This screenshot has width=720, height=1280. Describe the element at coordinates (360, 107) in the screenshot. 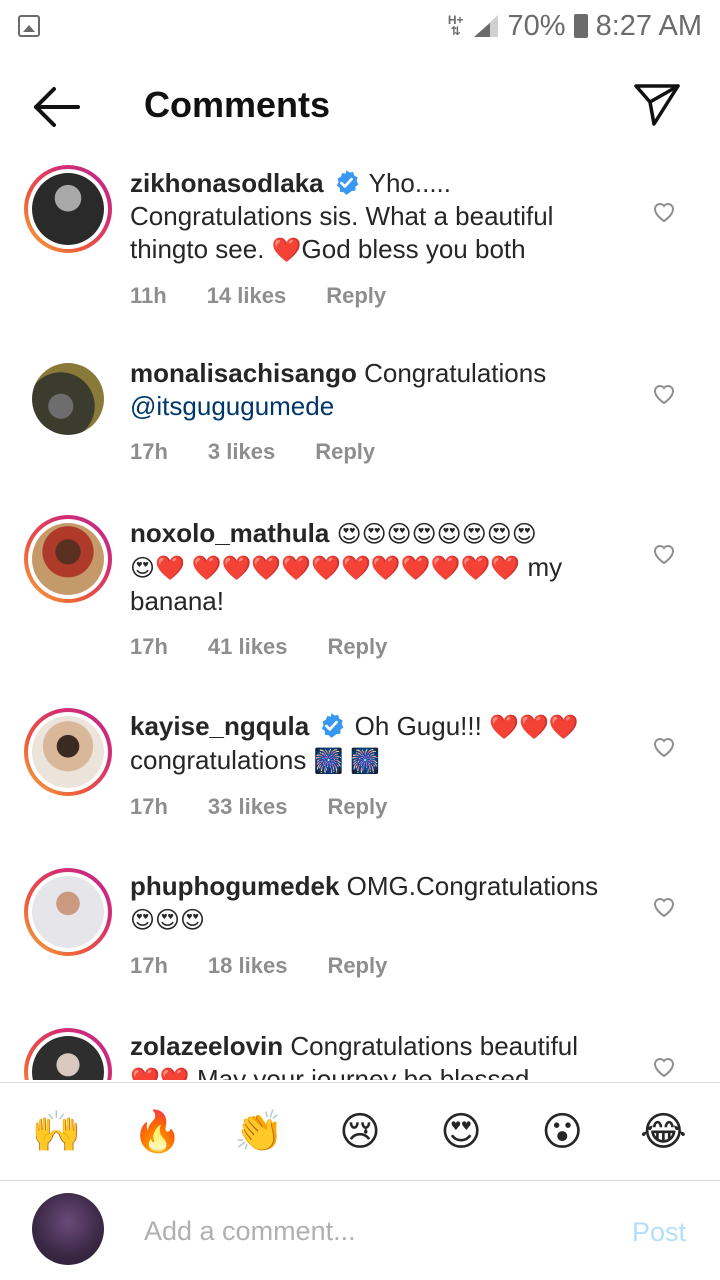

I see `header: Comments` at that location.